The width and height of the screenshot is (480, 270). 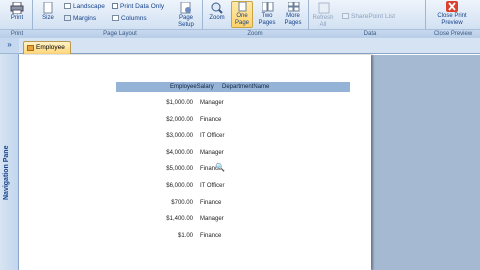 I want to click on page-setup-icon, so click(x=185, y=8).